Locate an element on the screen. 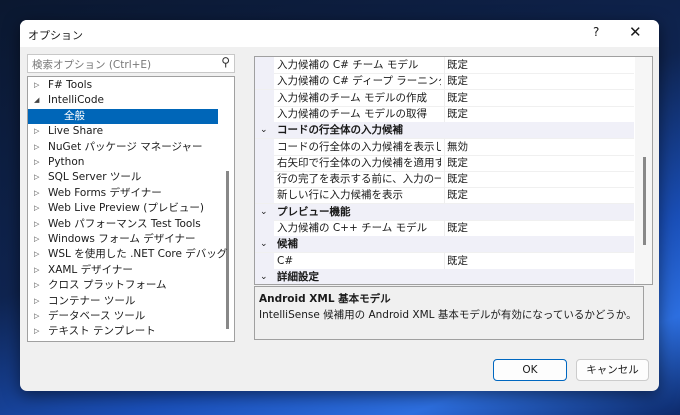  search-input: 検索オプション (Ctrl+E) ⚲ is located at coordinates (131, 63).